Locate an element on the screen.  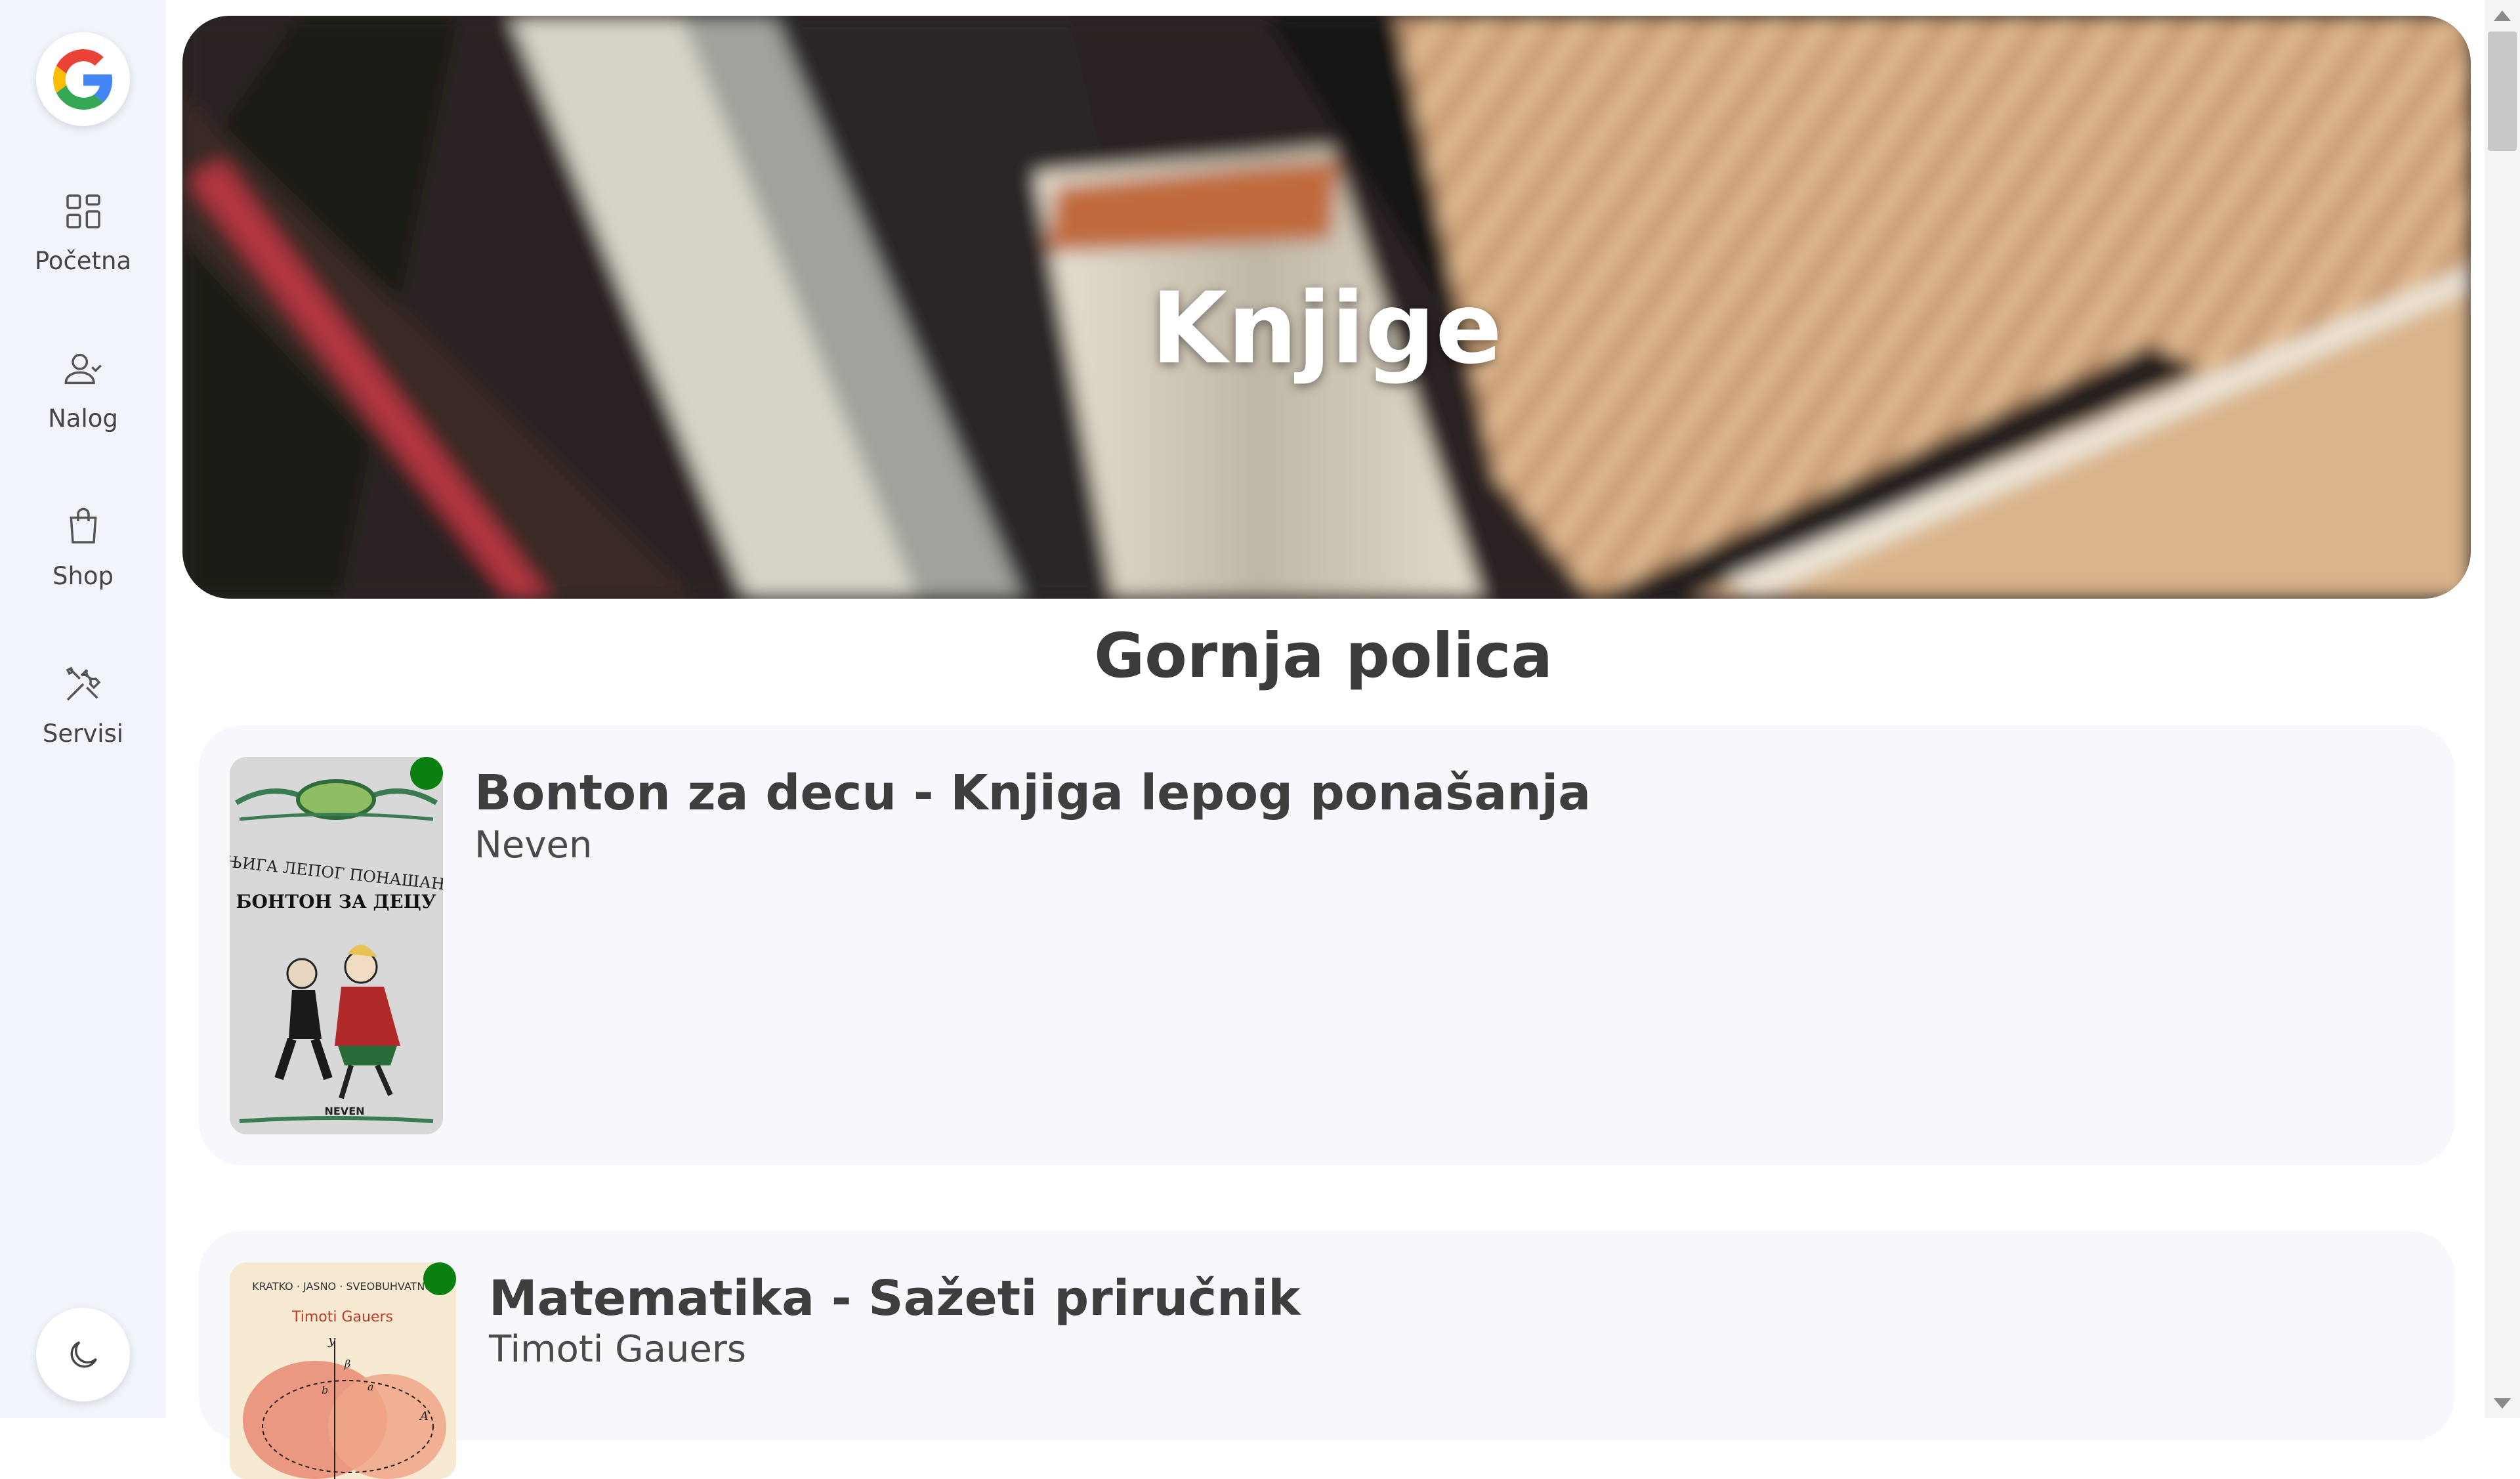
sidebar-item-label: Servisi is located at coordinates (83, 733).